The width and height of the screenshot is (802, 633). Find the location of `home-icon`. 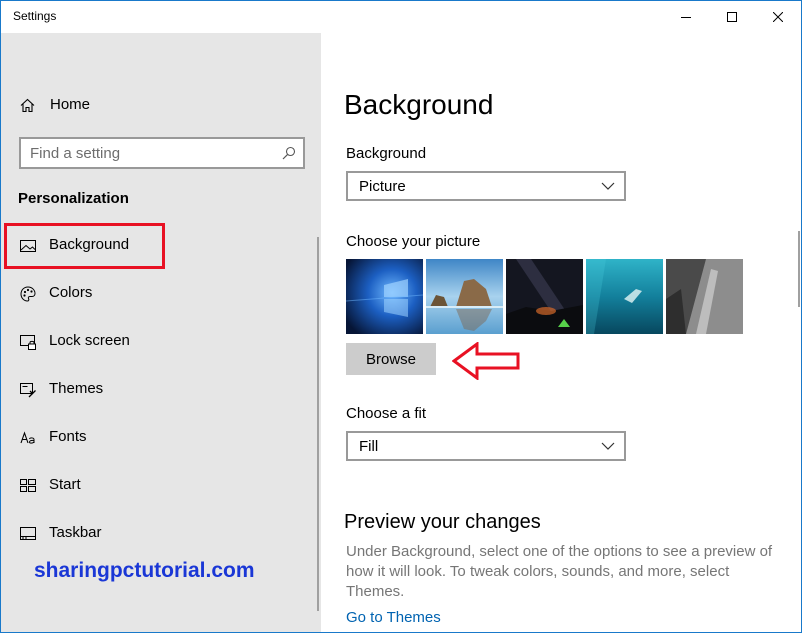

home-icon is located at coordinates (27, 105).